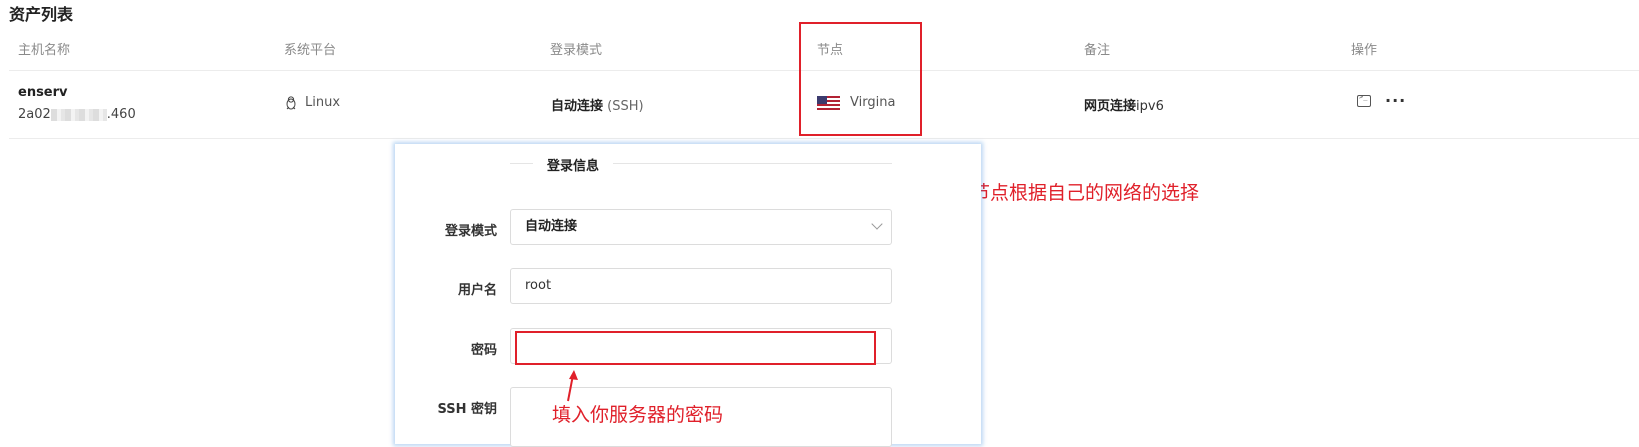 The image size is (1639, 447). Describe the element at coordinates (860, 79) in the screenshot. I see `node-highlight-box` at that location.